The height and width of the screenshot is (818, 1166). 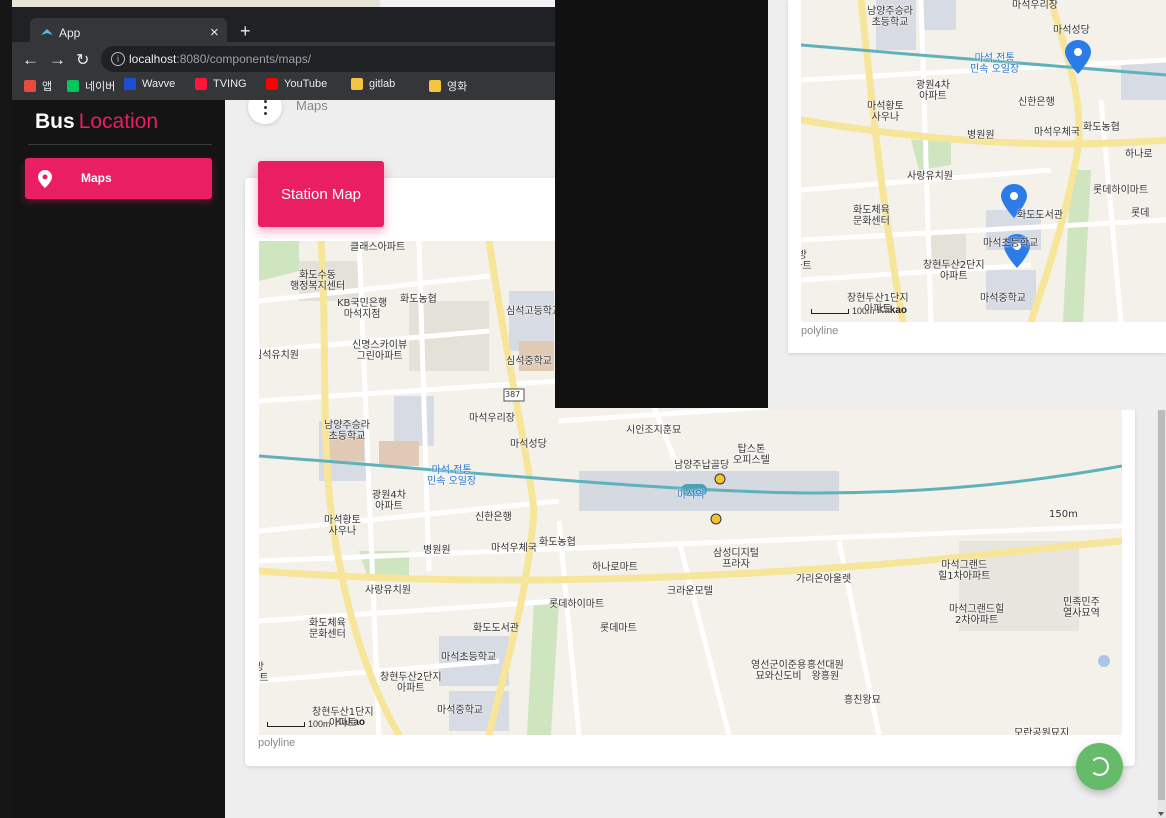 What do you see at coordinates (96, 178) in the screenshot?
I see `sidebar-item-label: Maps` at bounding box center [96, 178].